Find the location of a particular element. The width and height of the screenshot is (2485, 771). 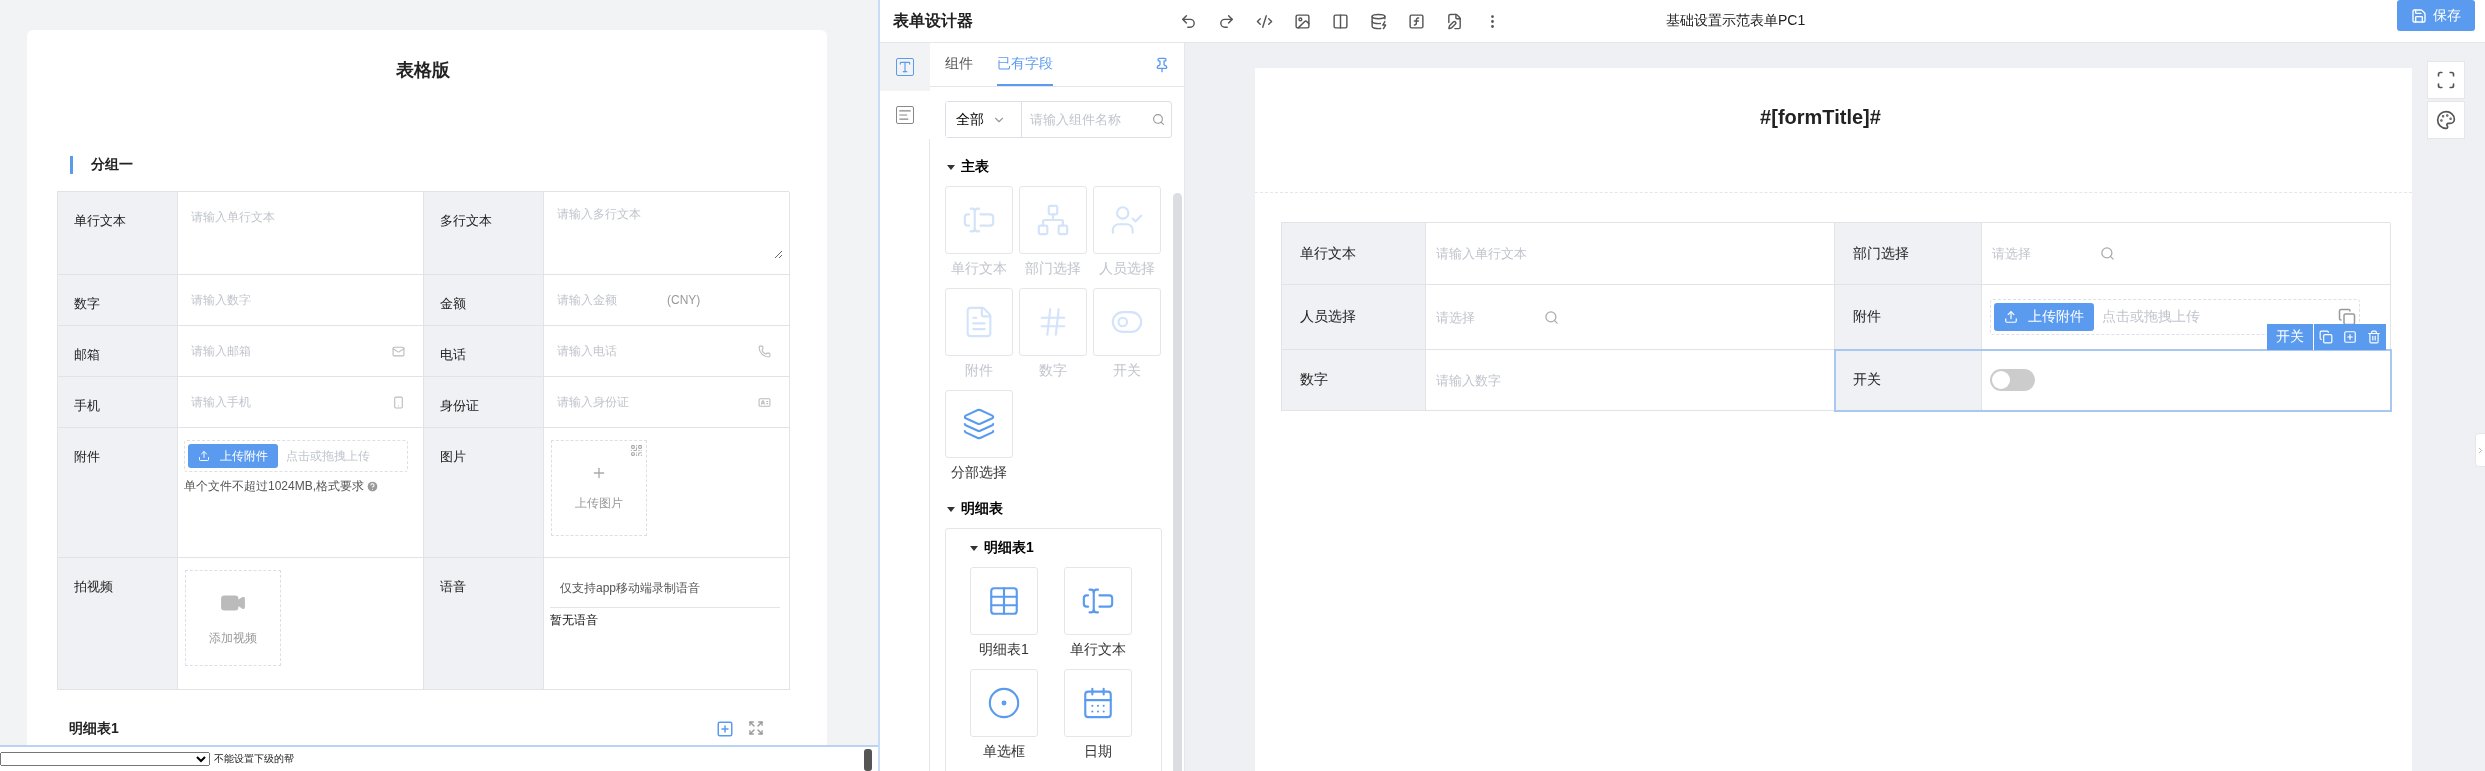

calendar-icon is located at coordinates (1098, 703).